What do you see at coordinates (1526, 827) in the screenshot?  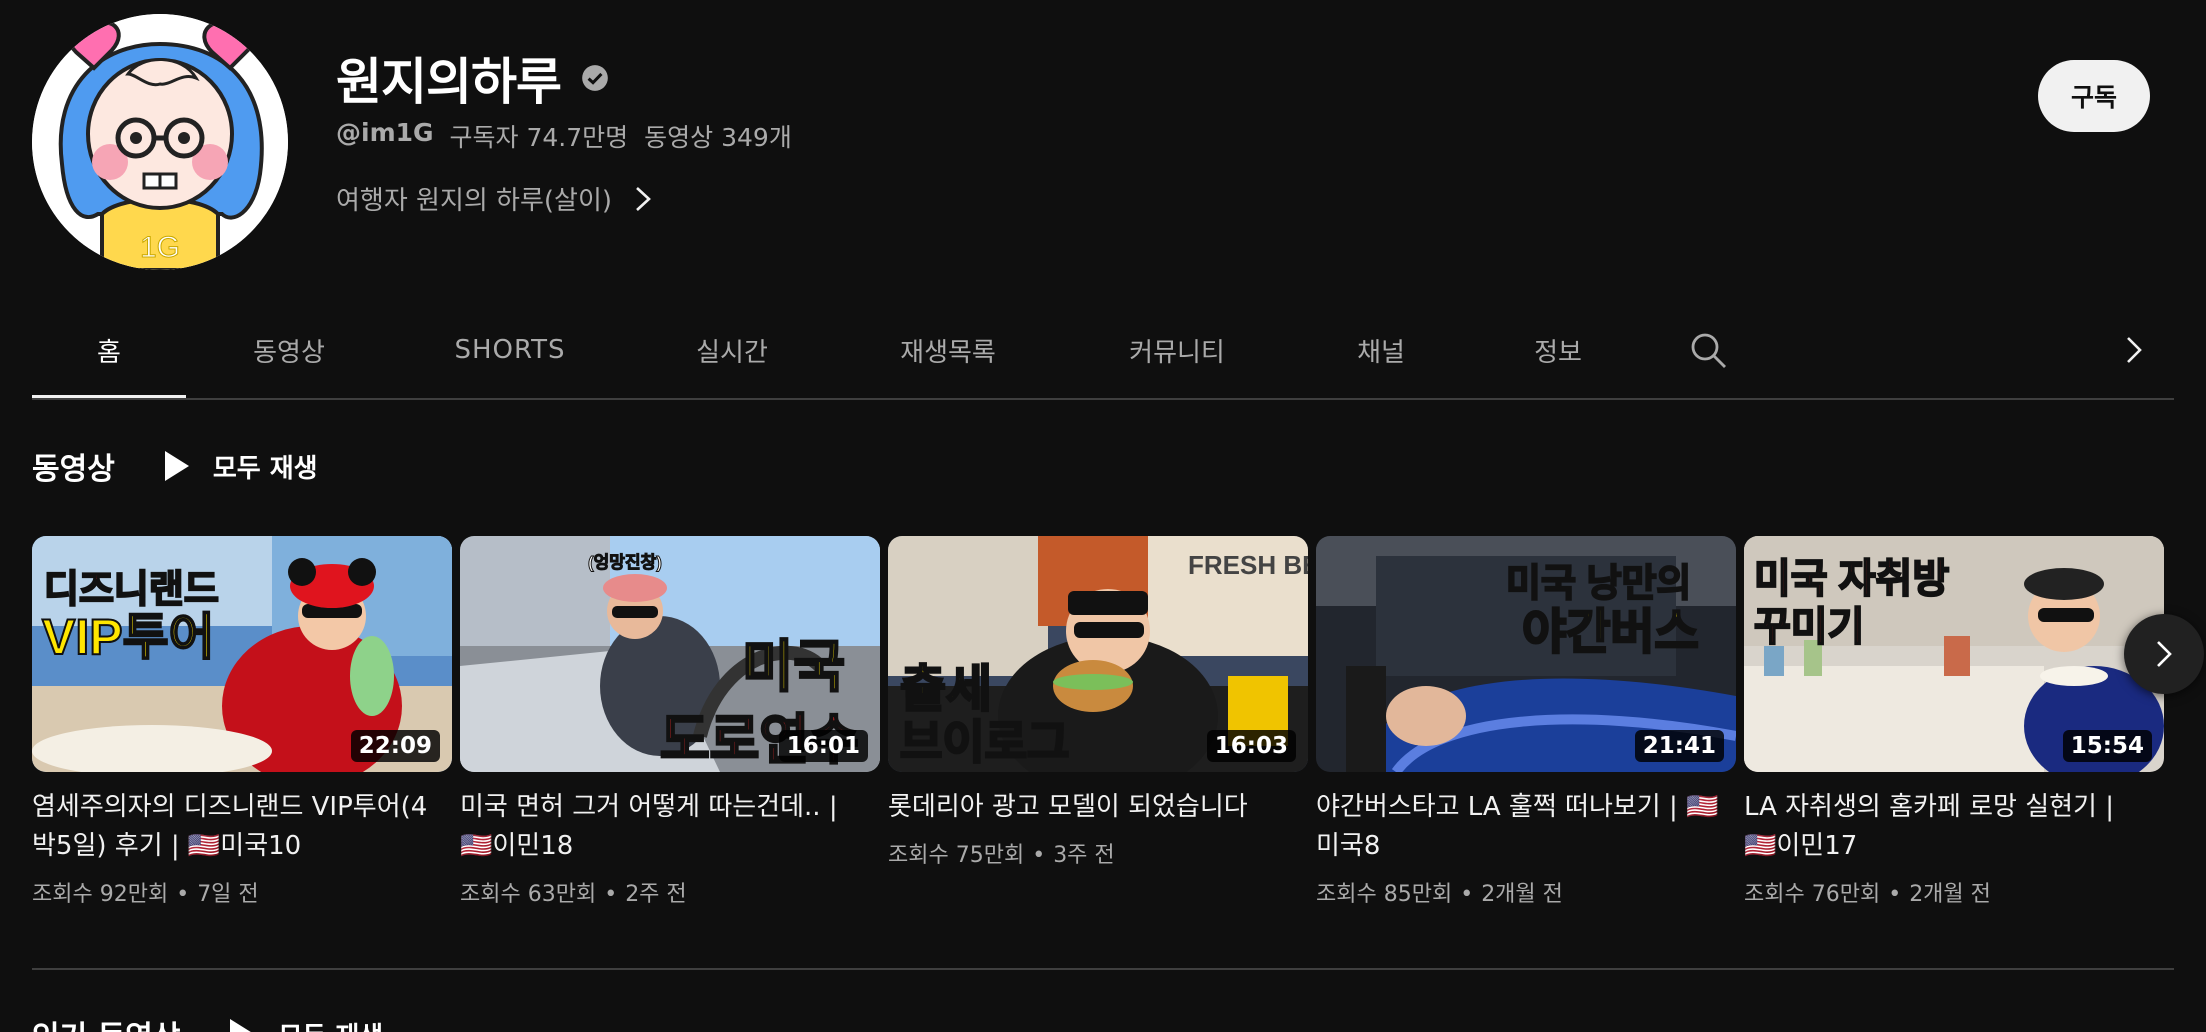 I see `video-title: 야간버스타고 LA 훌쩍 떠나보기 | 🇺🇸미국8` at bounding box center [1526, 827].